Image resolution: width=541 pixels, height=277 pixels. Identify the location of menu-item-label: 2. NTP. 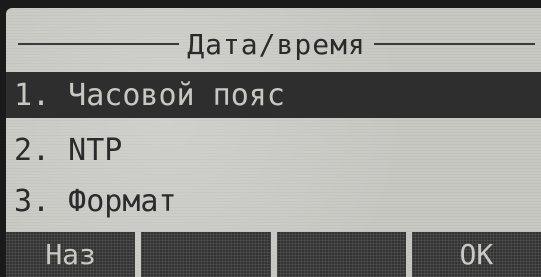
(68, 150).